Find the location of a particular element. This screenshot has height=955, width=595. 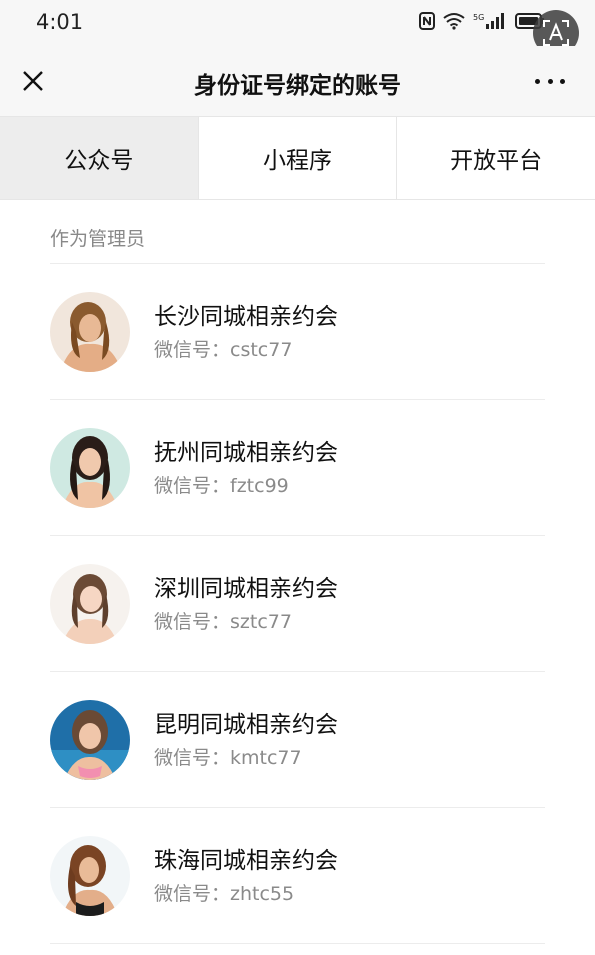

nav-bar: 身份证号绑定的账号 is located at coordinates (297, 81).